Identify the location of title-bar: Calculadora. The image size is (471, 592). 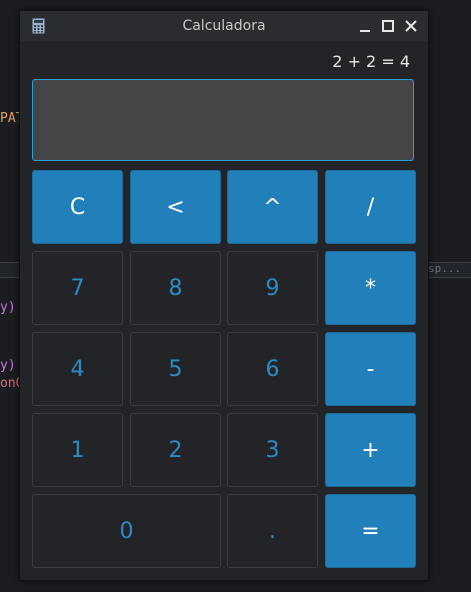
(224, 26).